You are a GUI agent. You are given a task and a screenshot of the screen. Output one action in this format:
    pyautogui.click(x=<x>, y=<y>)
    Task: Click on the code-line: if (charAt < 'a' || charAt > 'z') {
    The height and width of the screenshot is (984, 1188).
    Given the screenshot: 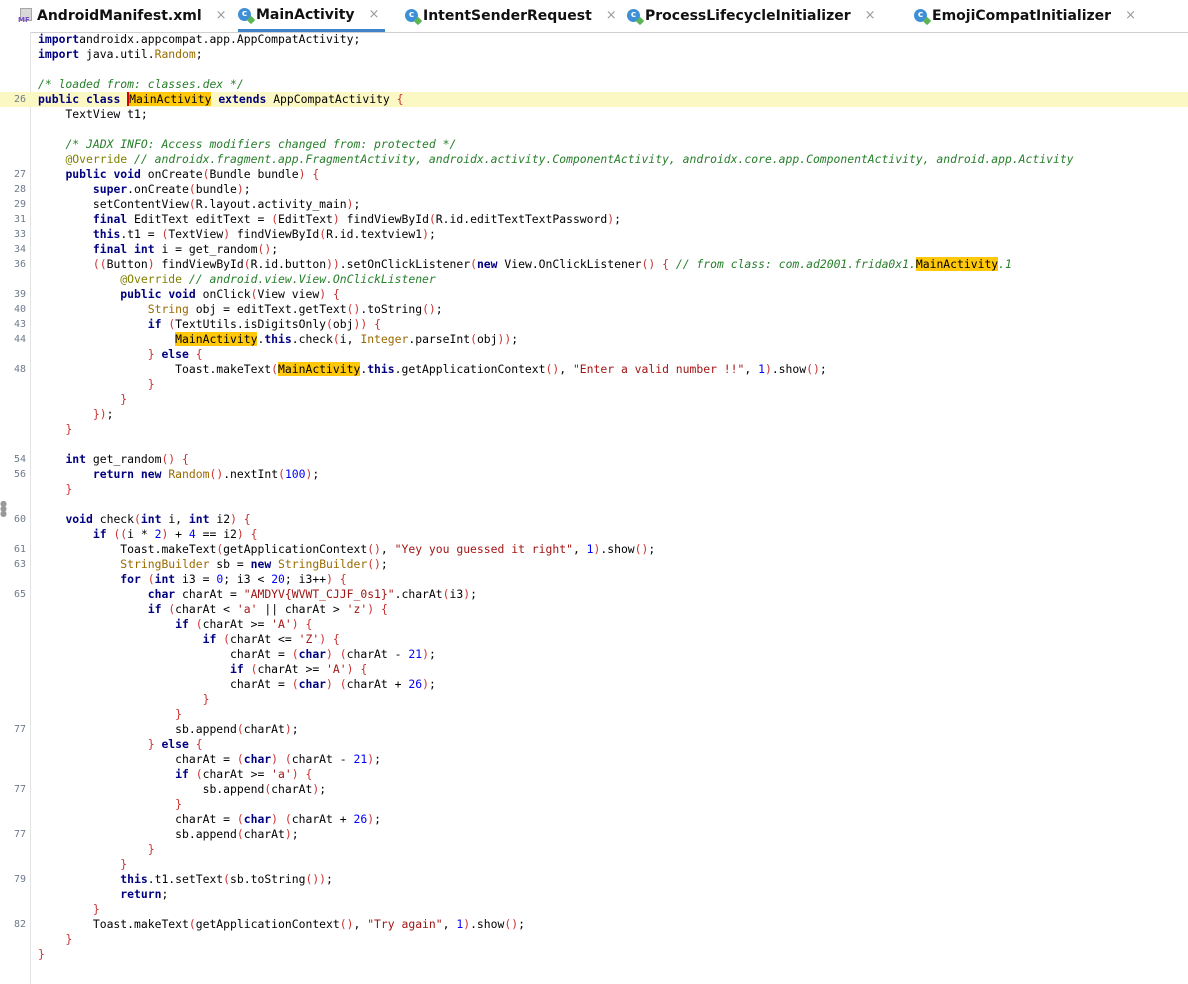 What is the action you would take?
    pyautogui.click(x=594, y=609)
    